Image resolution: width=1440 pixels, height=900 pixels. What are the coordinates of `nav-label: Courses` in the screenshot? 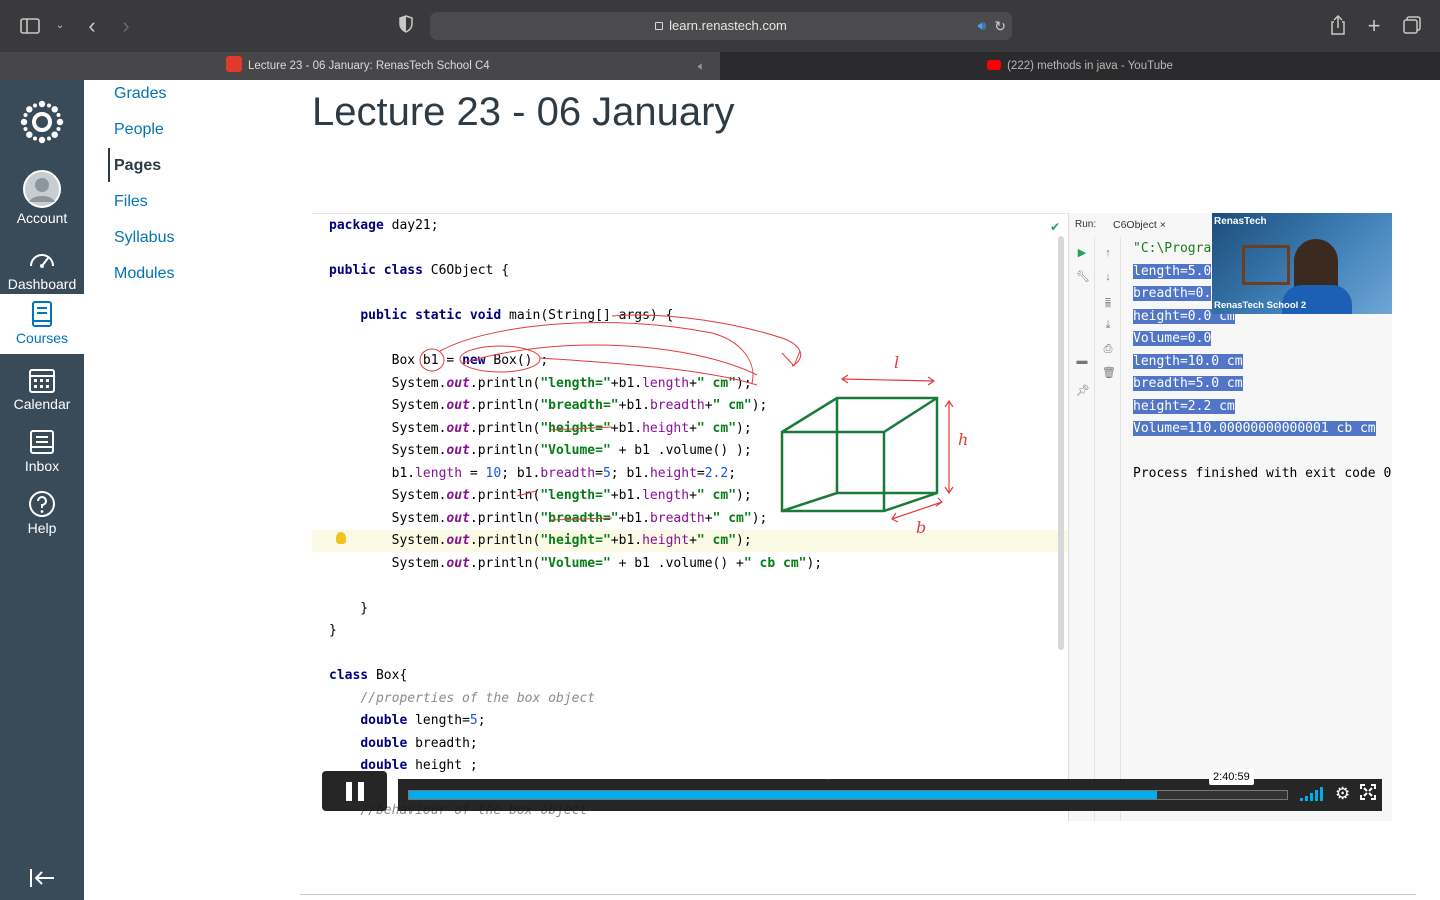 It's located at (42, 338).